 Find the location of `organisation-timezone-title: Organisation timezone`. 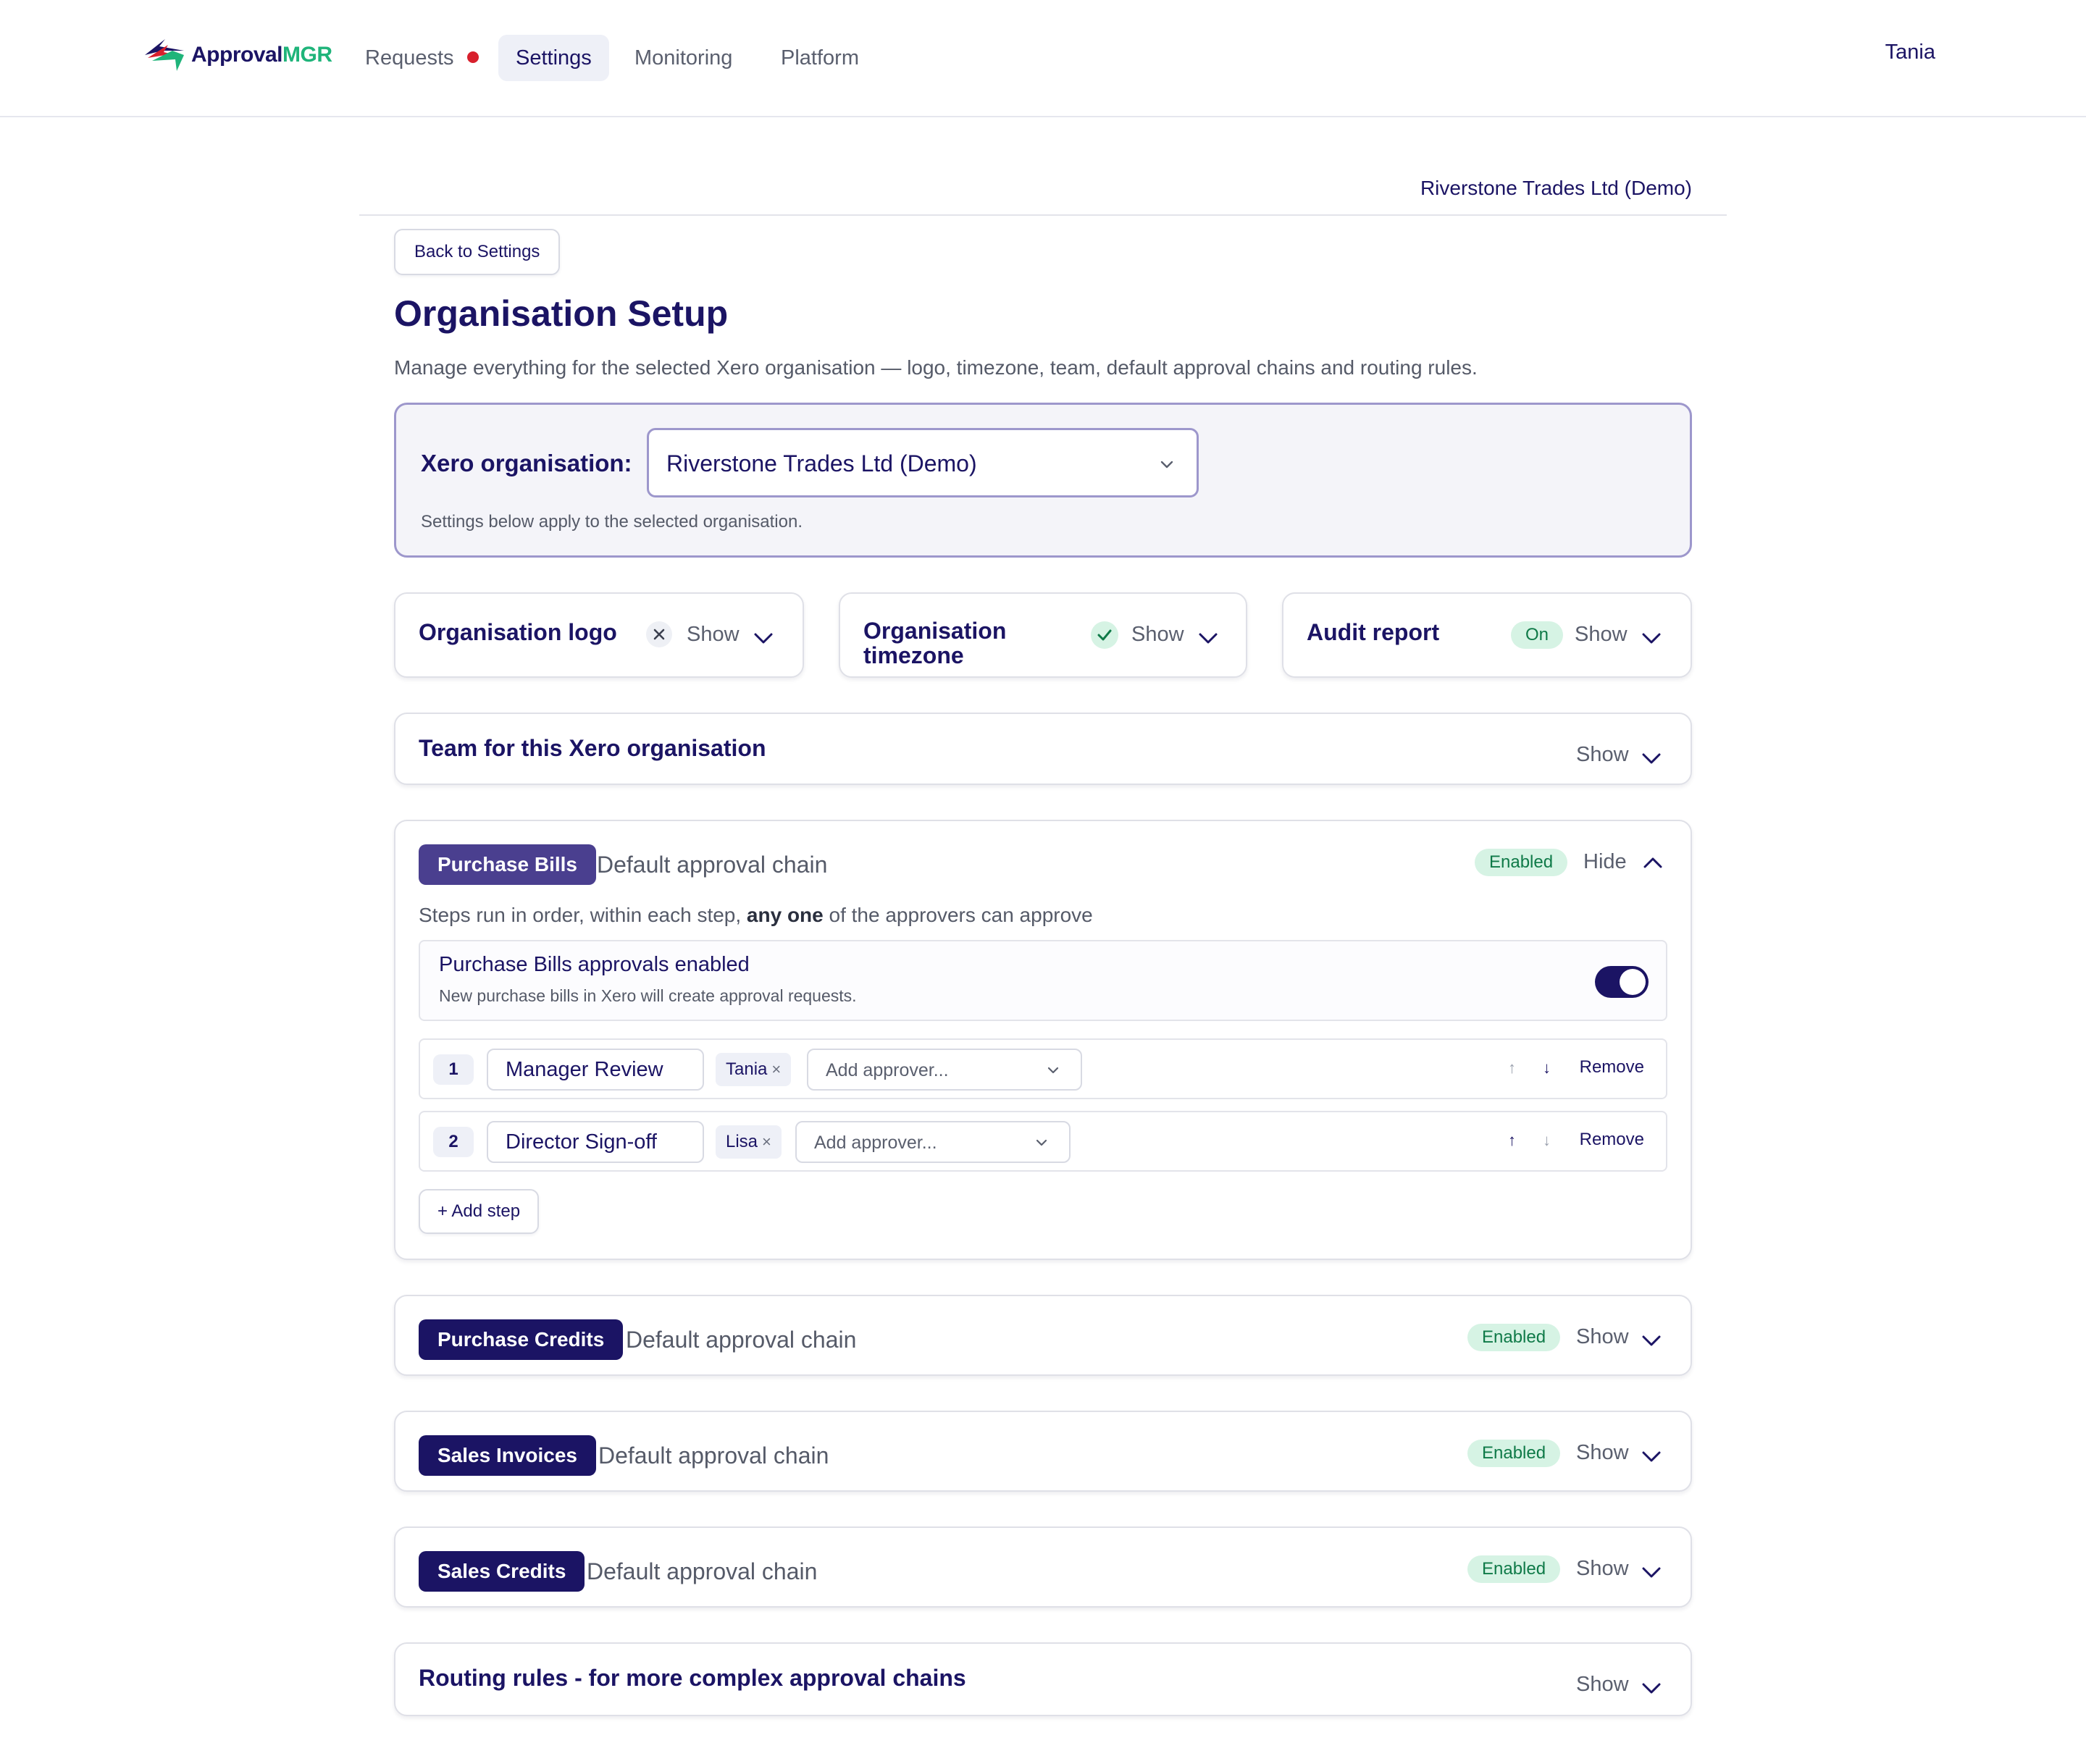

organisation-timezone-title: Organisation timezone is located at coordinates (934, 643).